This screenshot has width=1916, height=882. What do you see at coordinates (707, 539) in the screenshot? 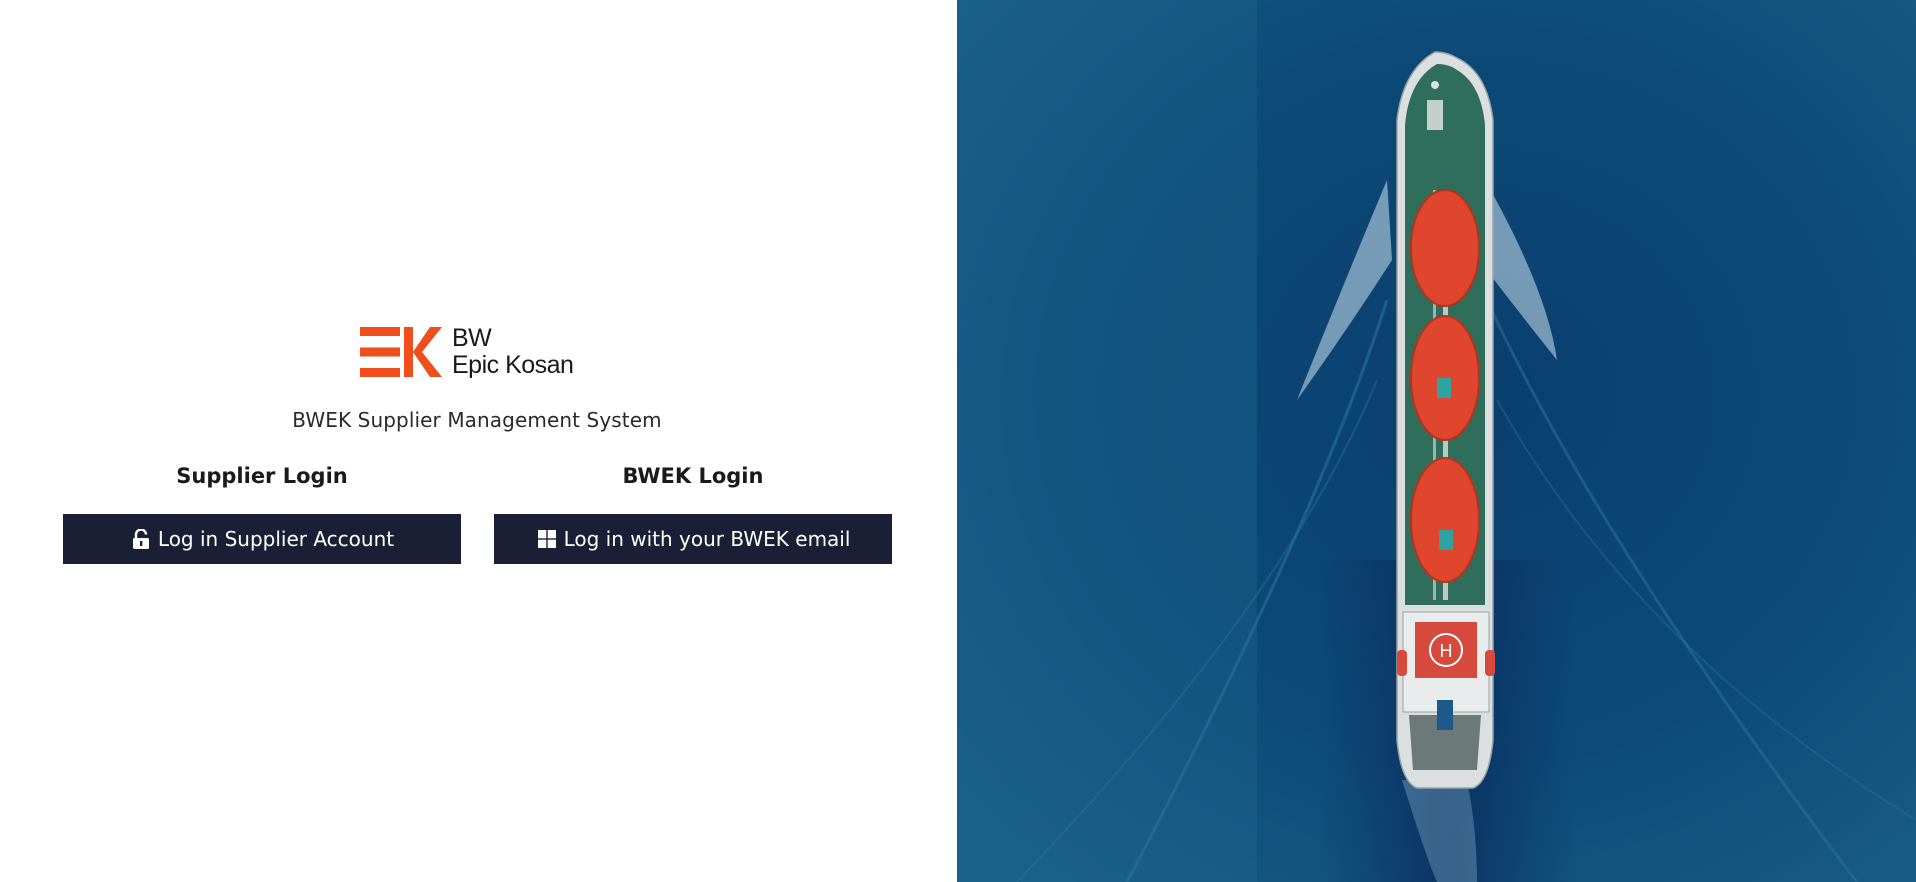
I see `bwek-login-button-label: Log in with your BWEK email` at bounding box center [707, 539].